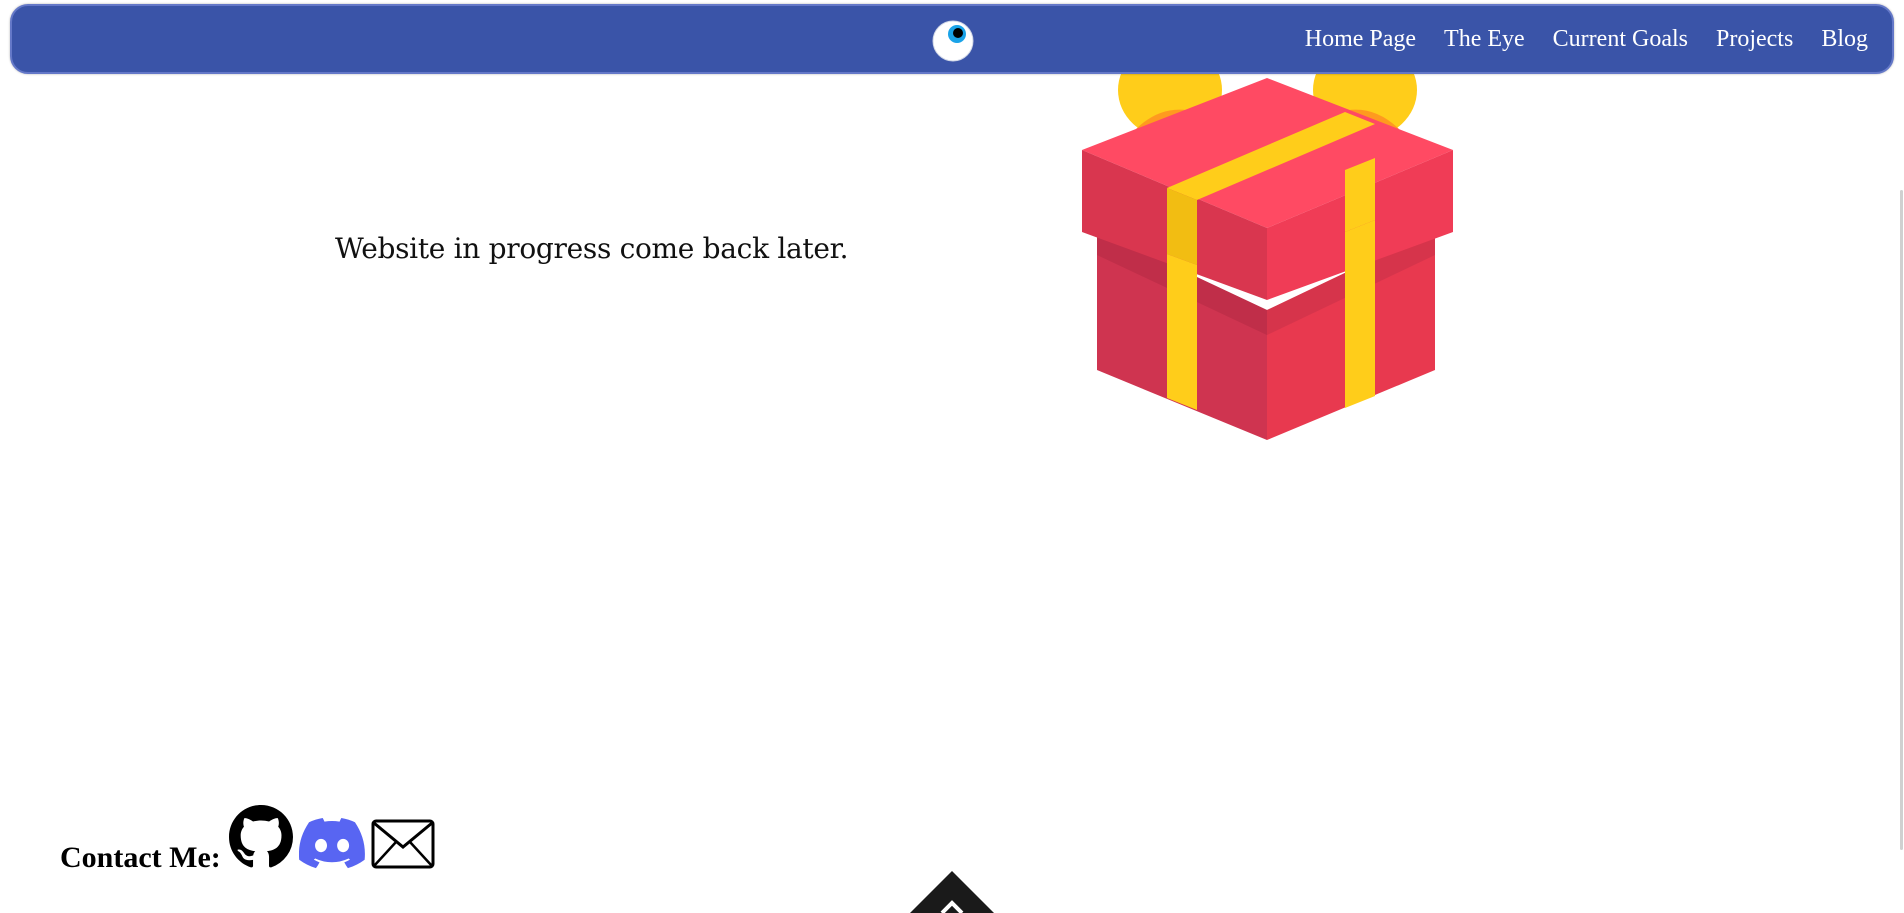 The image size is (1904, 913). I want to click on nav-link-the-eye: The Eye, so click(1484, 39).